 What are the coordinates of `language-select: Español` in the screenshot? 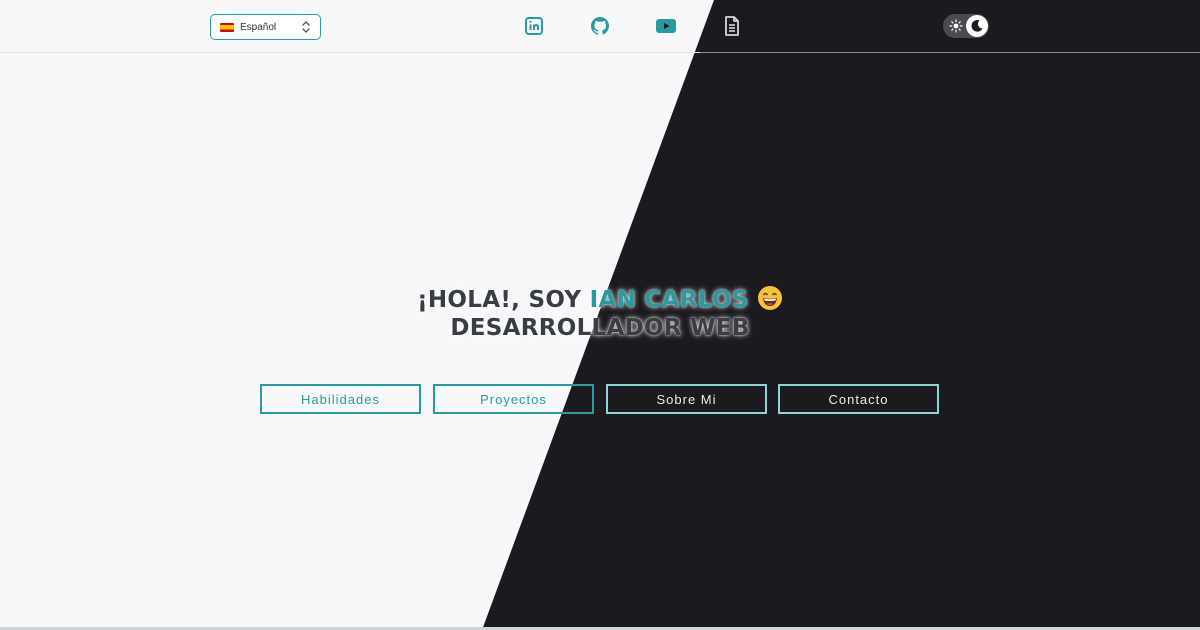 It's located at (265, 27).